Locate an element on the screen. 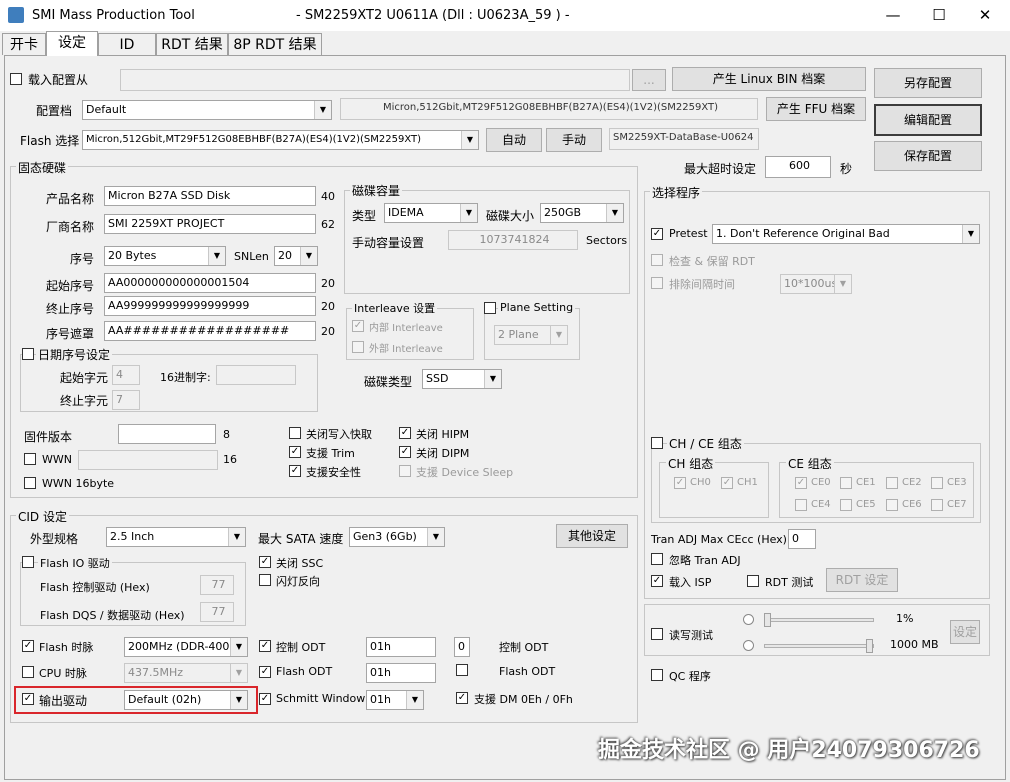  ce0-checkbox: ✓ is located at coordinates (801, 483).